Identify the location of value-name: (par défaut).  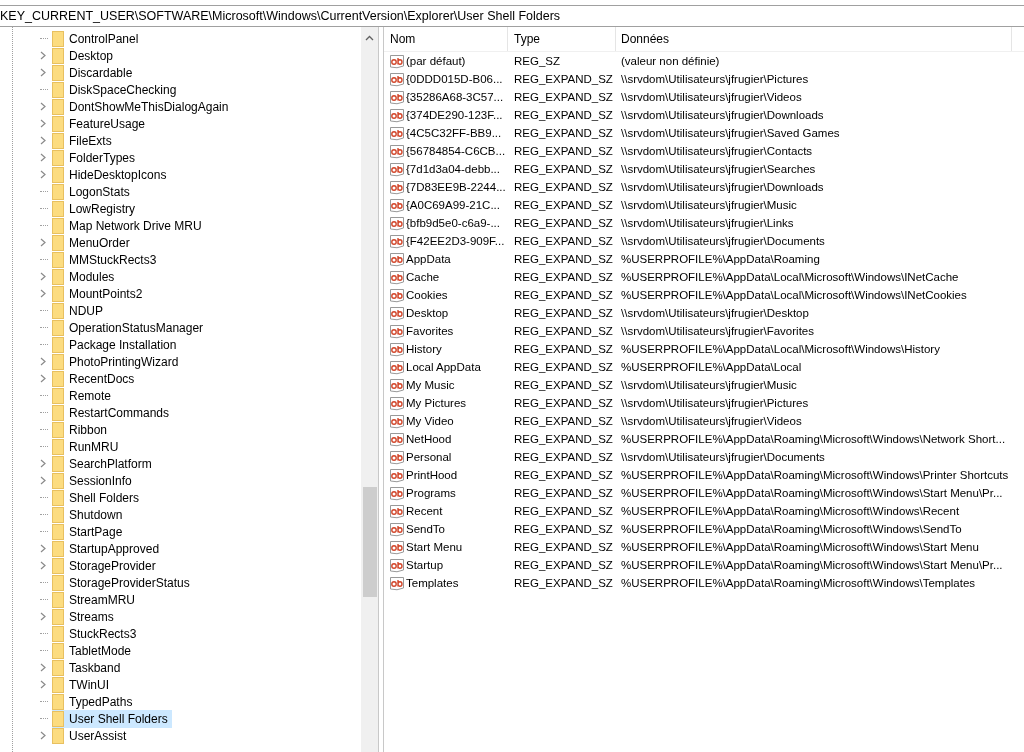
(436, 62).